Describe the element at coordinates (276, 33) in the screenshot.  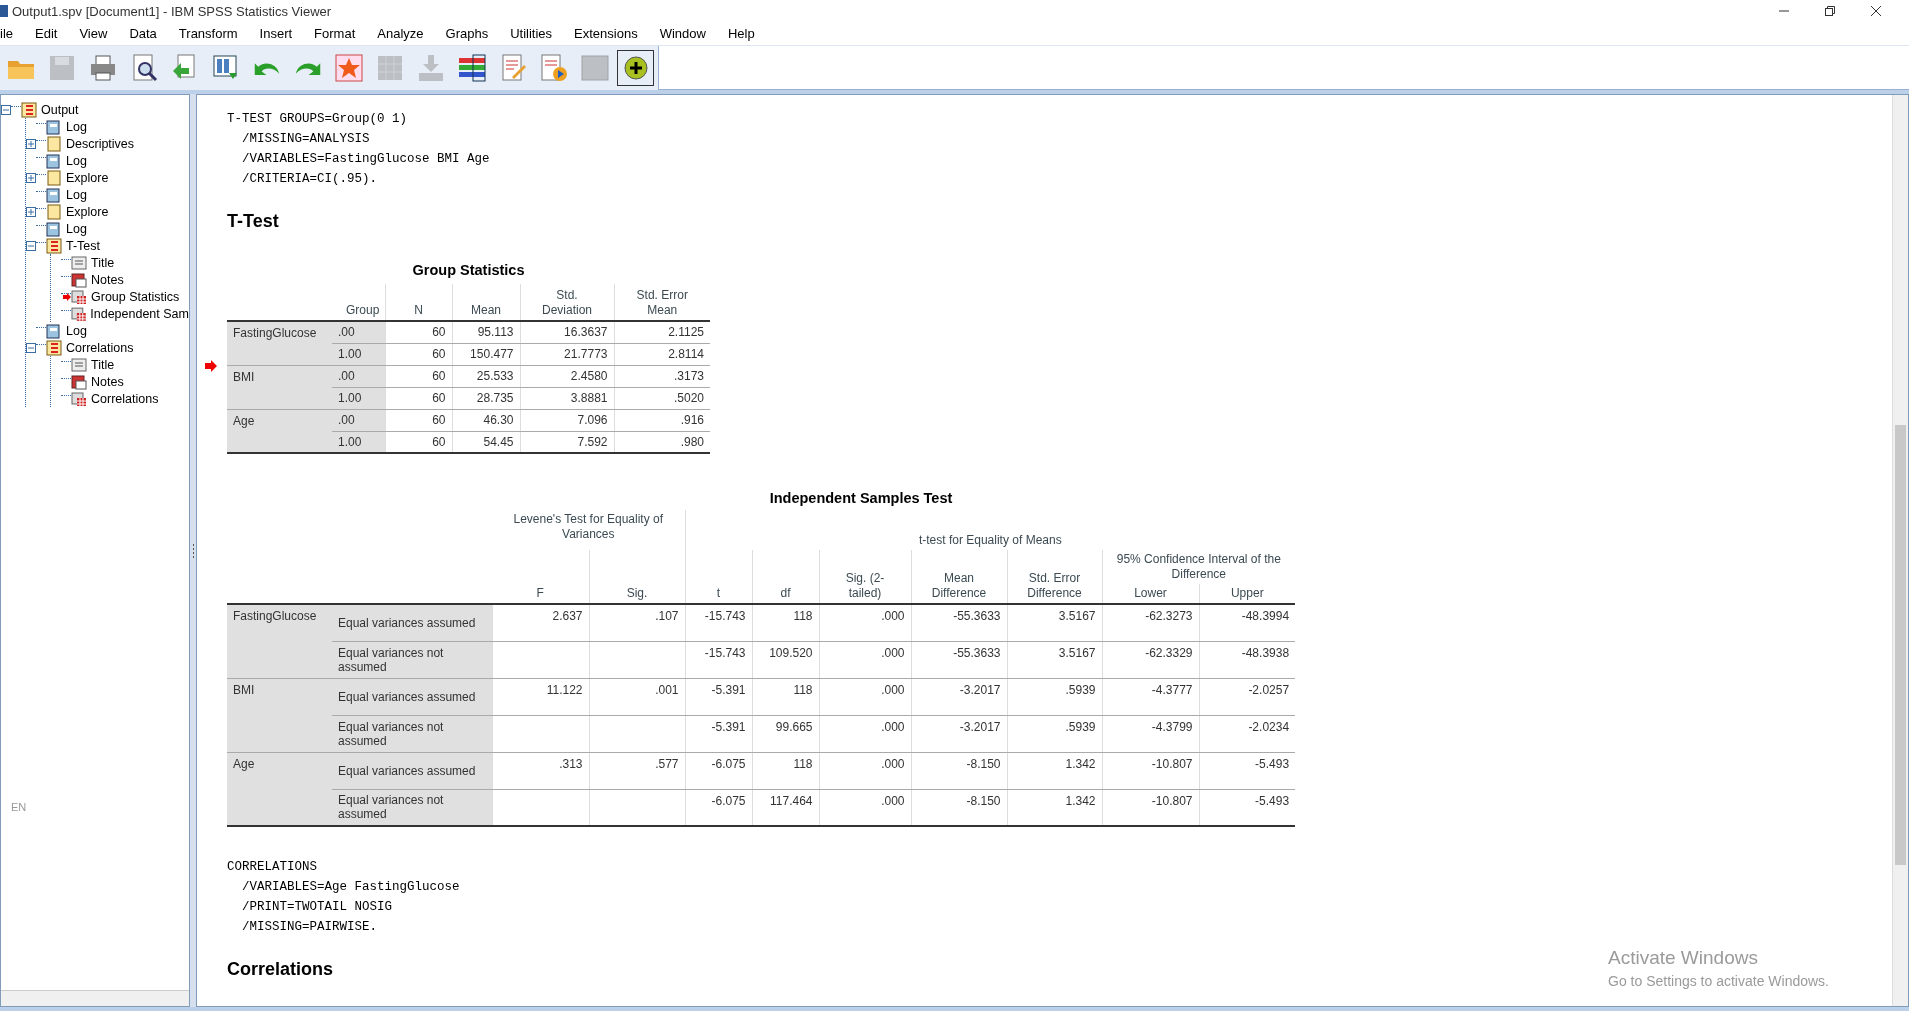
I see `menu-item: Insert` at that location.